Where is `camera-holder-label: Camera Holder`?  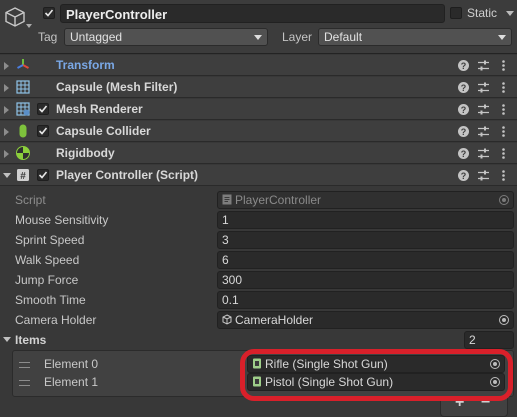 camera-holder-label: Camera Holder is located at coordinates (56, 320).